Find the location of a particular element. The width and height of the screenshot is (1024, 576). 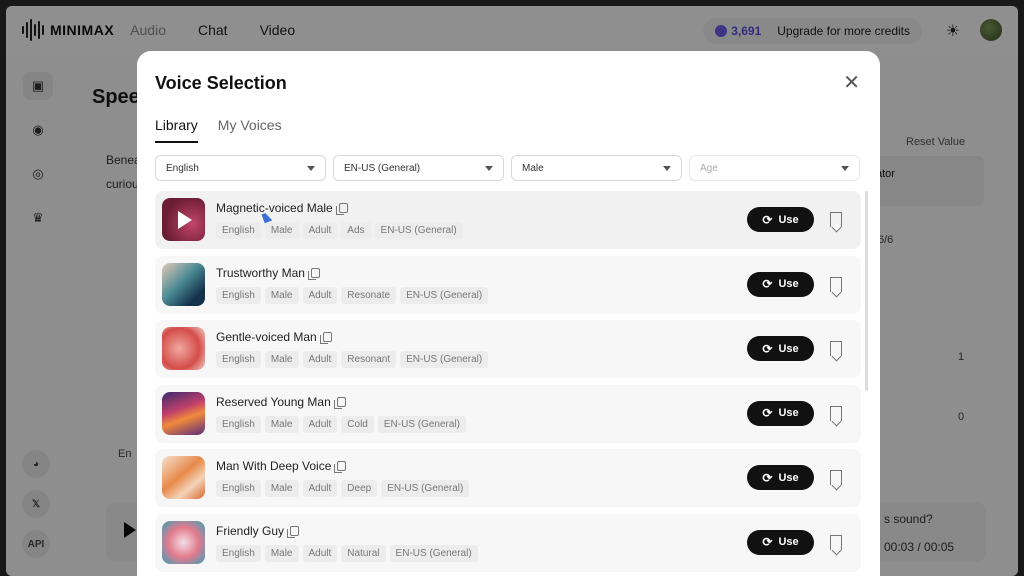

voice-tags: English Male Adult Resonant EN-US (General) is located at coordinates (352, 359).